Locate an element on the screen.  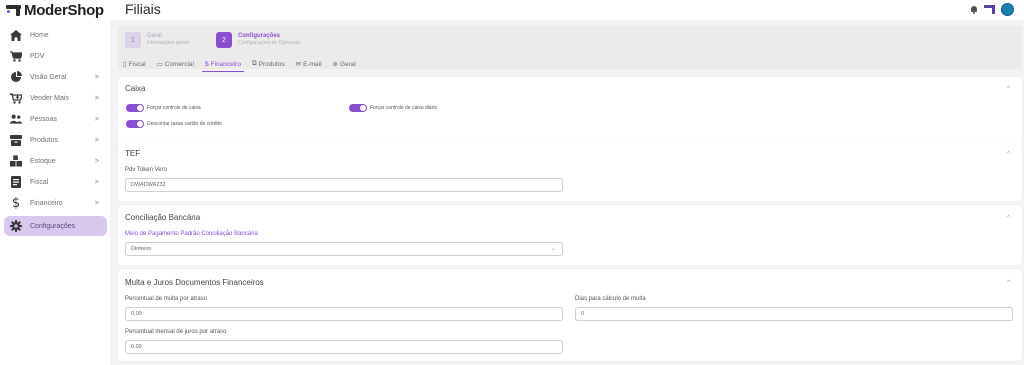
people-icon is located at coordinates (16, 119).